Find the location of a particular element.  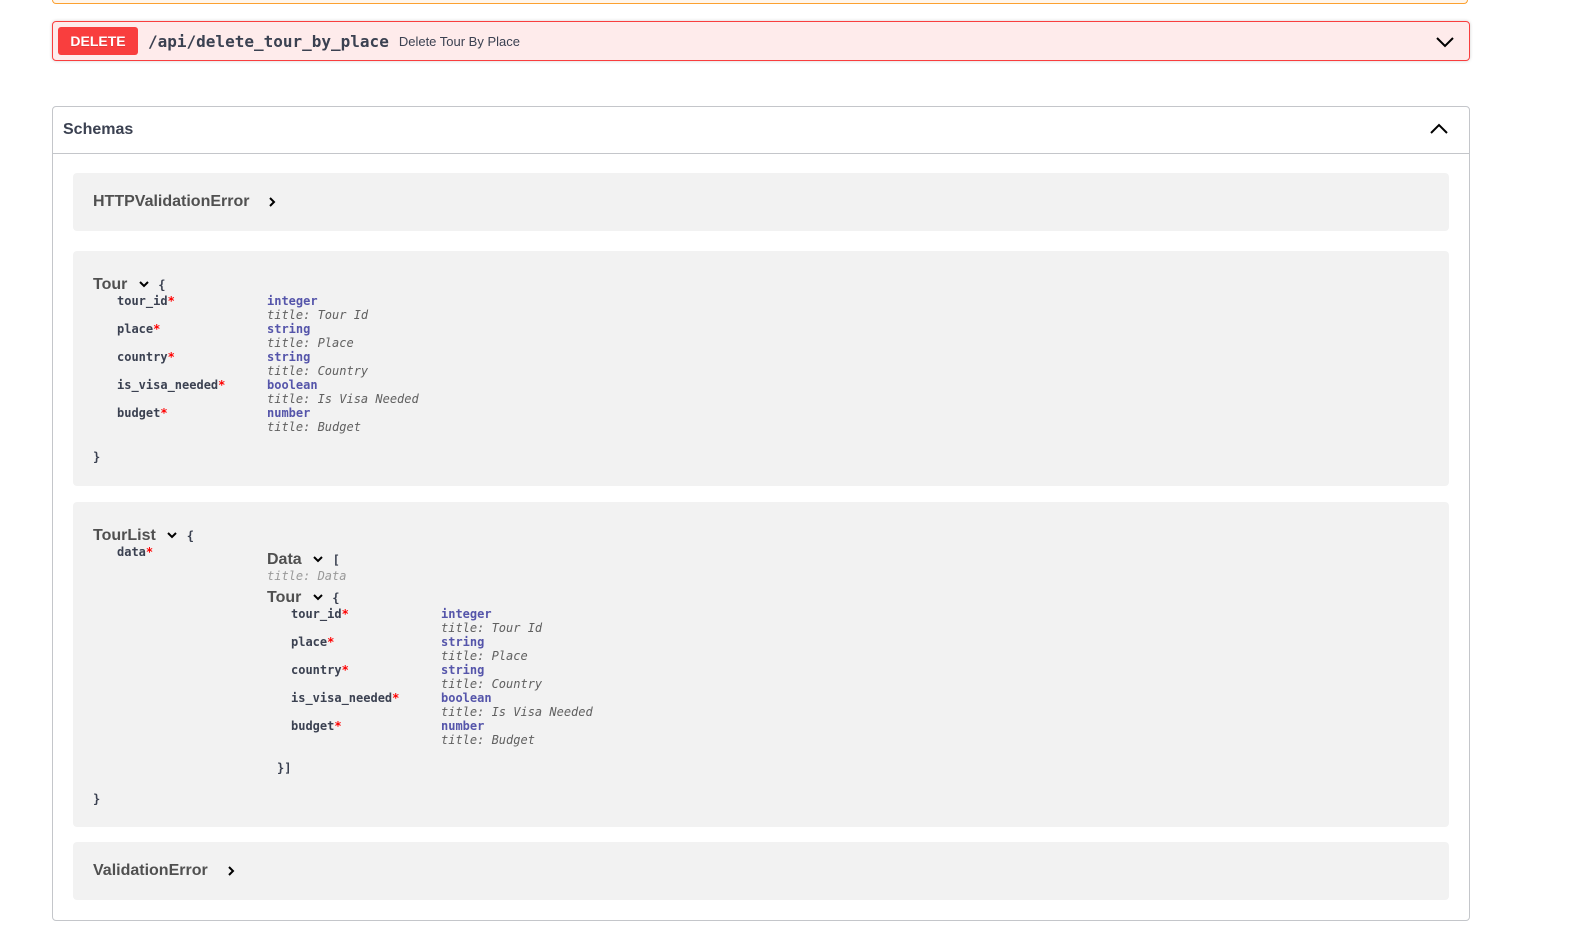

array-name: Data is located at coordinates (284, 559).